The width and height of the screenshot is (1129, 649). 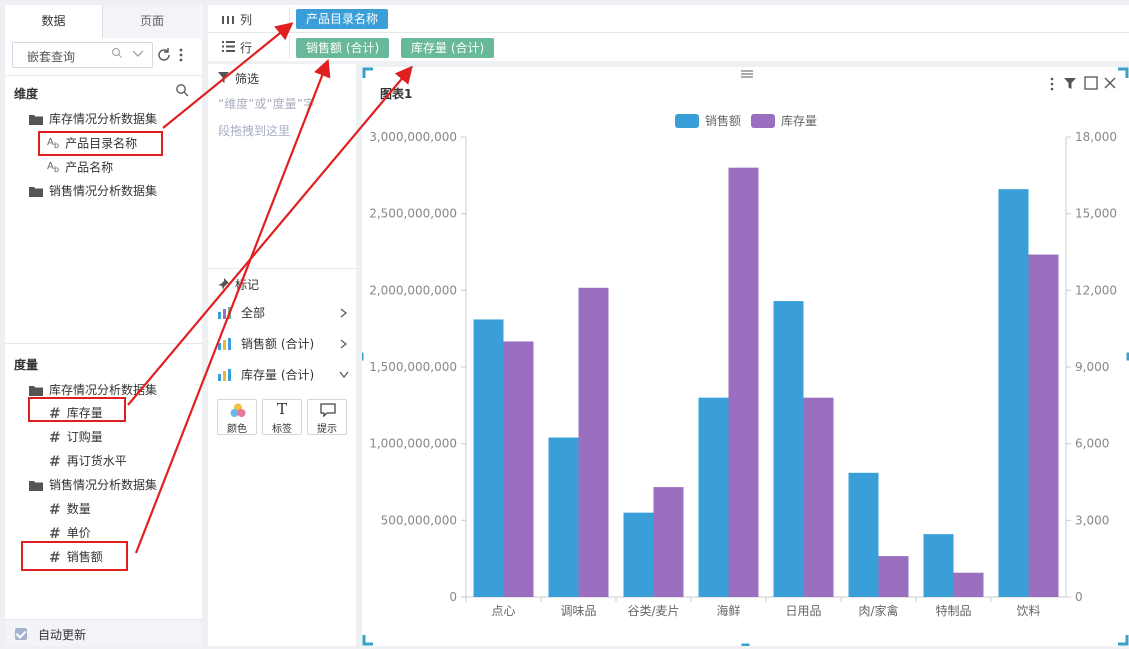 What do you see at coordinates (878, 610) in the screenshot?
I see `x-axis-tick-label: 肉/家禽` at bounding box center [878, 610].